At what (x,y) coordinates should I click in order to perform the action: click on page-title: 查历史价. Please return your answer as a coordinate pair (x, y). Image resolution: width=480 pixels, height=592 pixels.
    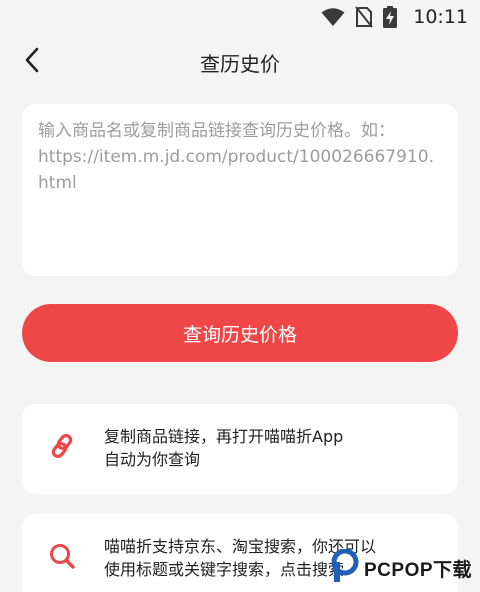
    Looking at the image, I should click on (240, 63).